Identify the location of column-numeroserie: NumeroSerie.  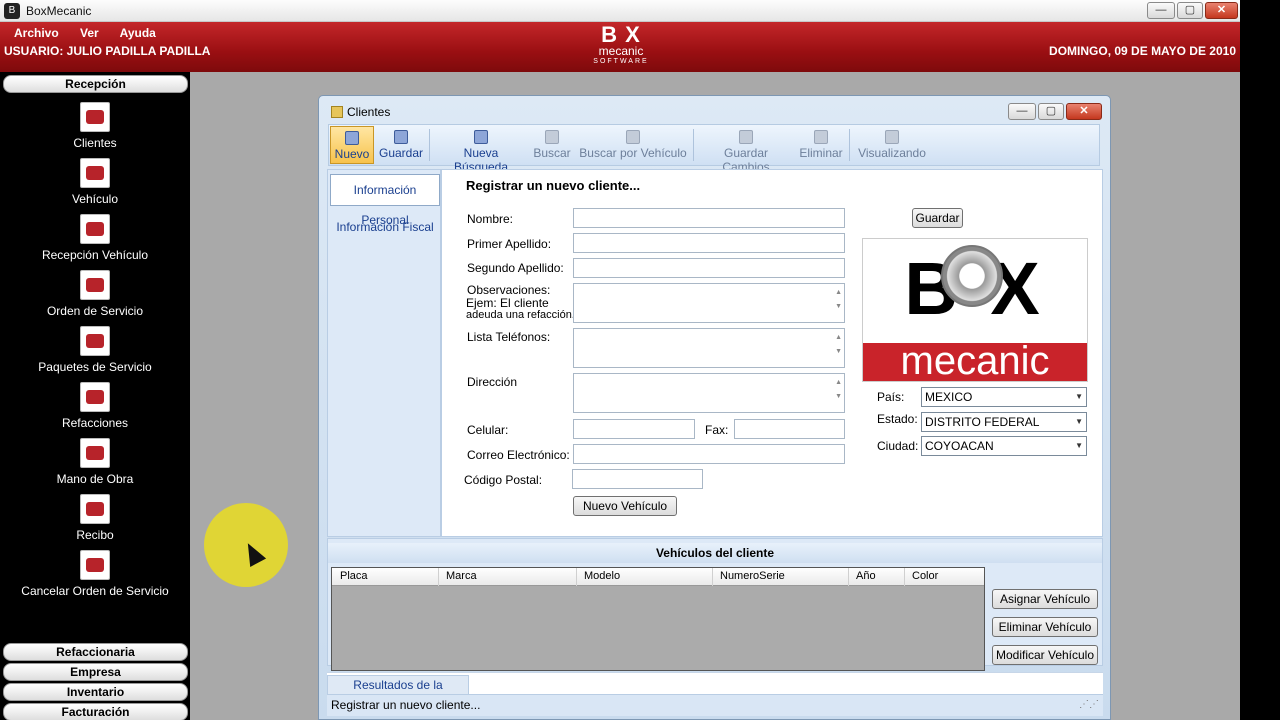
(752, 576).